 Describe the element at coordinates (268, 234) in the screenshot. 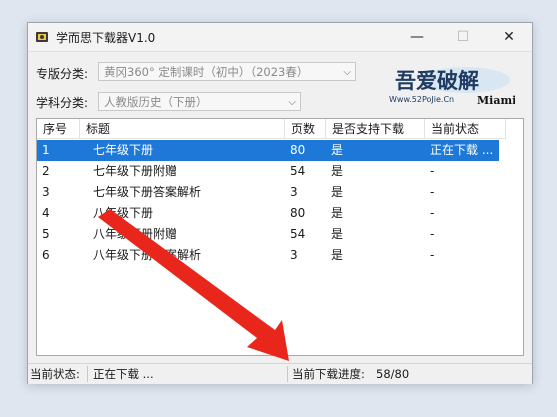

I see `table-row: 5 八年级下册附赠 54 是 -` at that location.